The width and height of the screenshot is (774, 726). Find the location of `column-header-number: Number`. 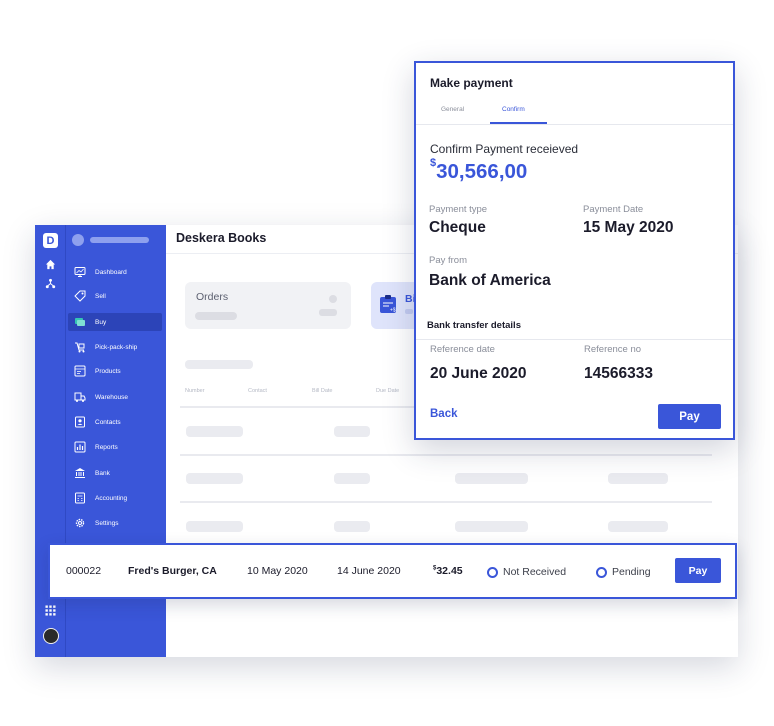

column-header-number: Number is located at coordinates (195, 391).